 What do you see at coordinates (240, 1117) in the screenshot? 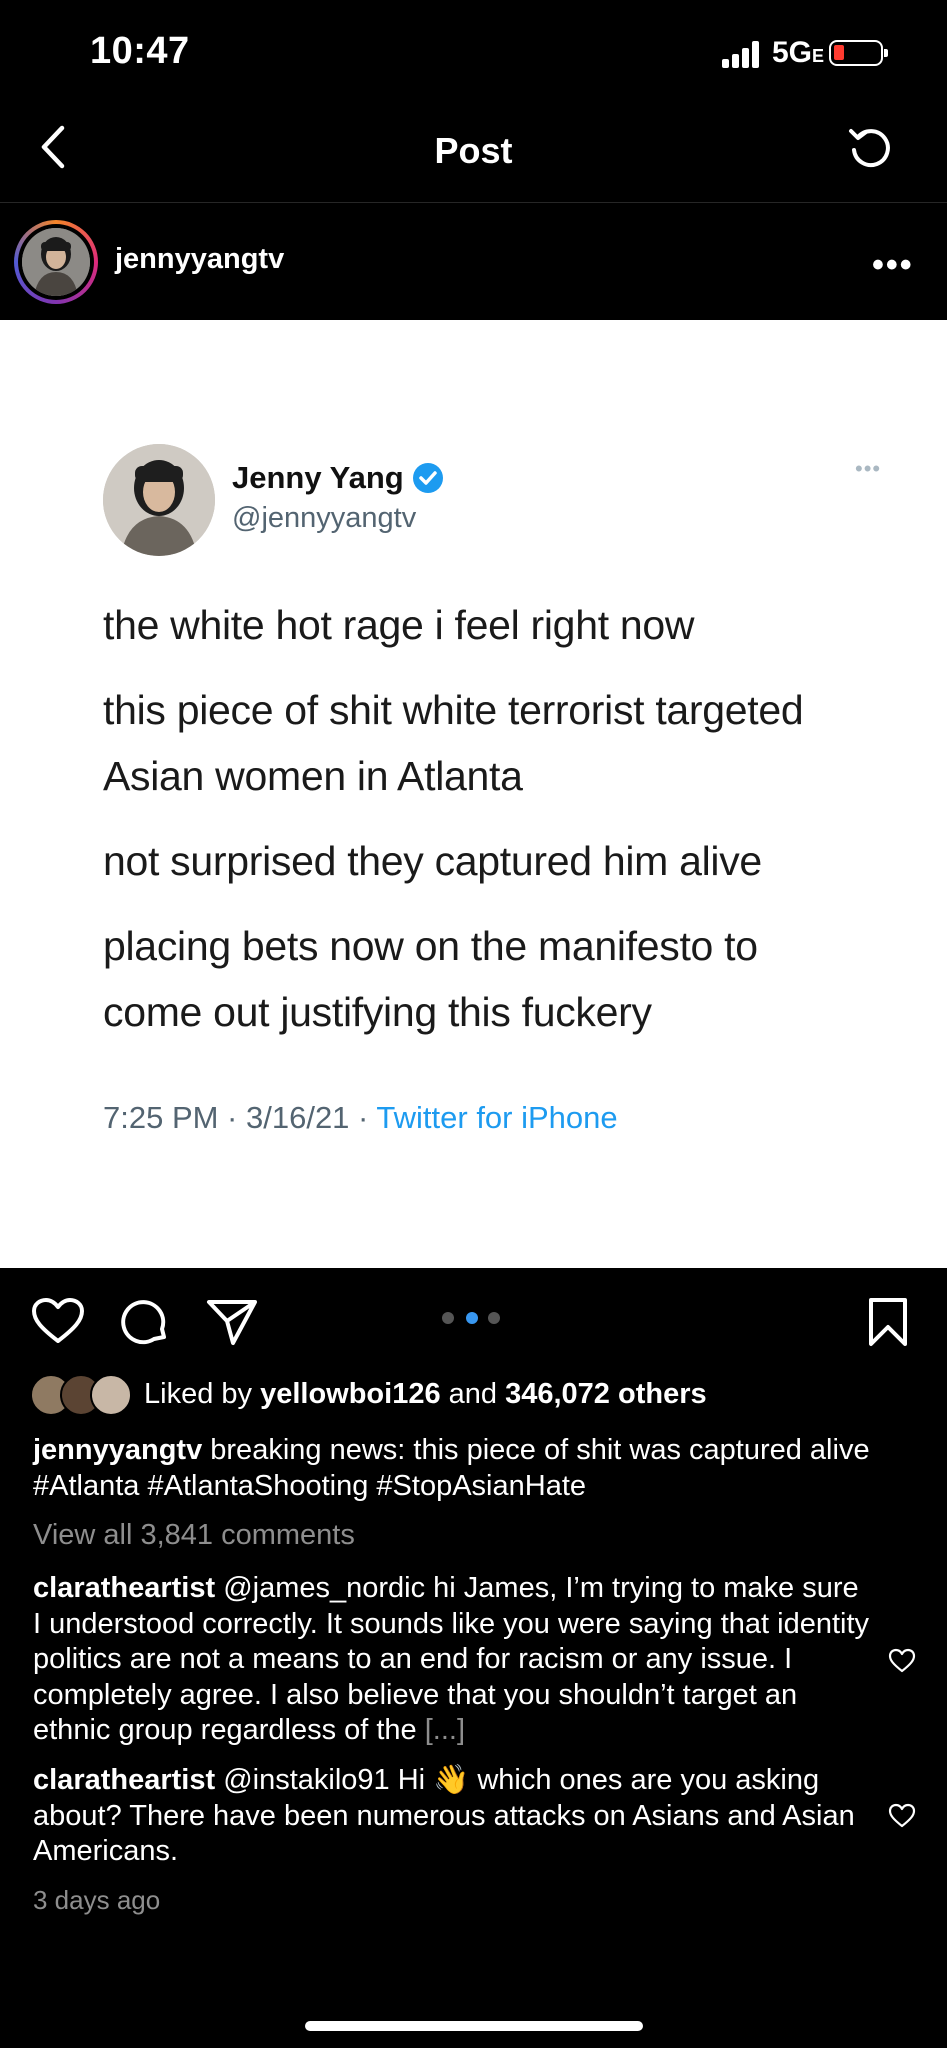
I see `tweet-timestamp: 7:25 PM · 3/16/21 ·` at bounding box center [240, 1117].